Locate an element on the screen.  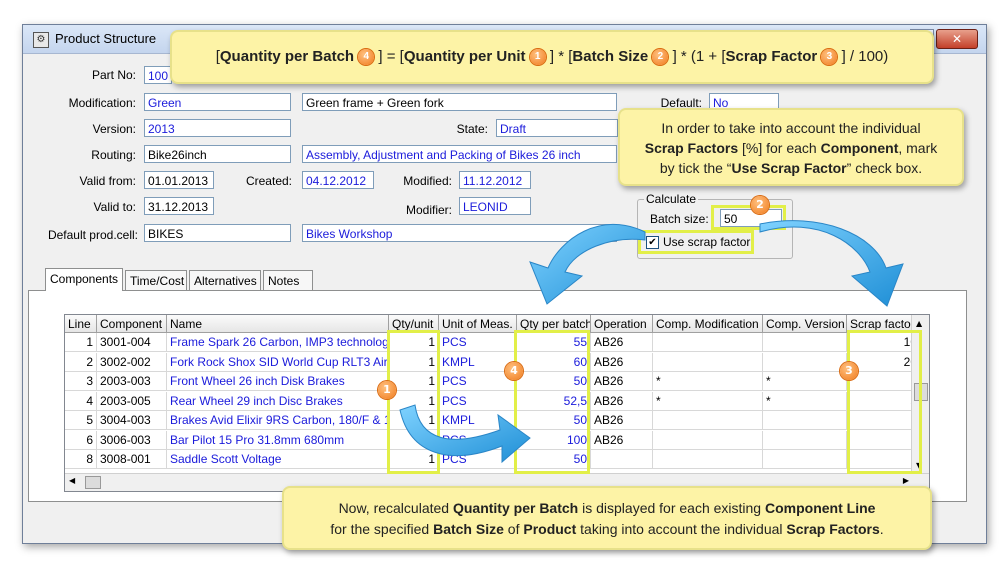
cell-component: 2003-003 is located at coordinates (132, 381).